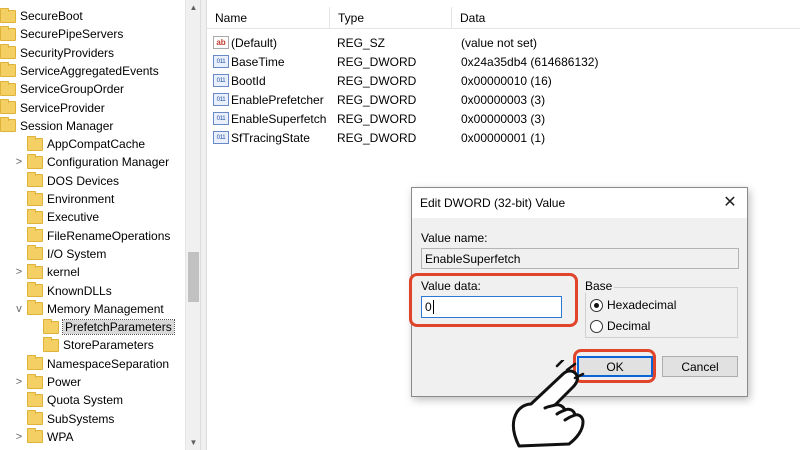  What do you see at coordinates (491, 307) in the screenshot?
I see `value-data-input: 0` at bounding box center [491, 307].